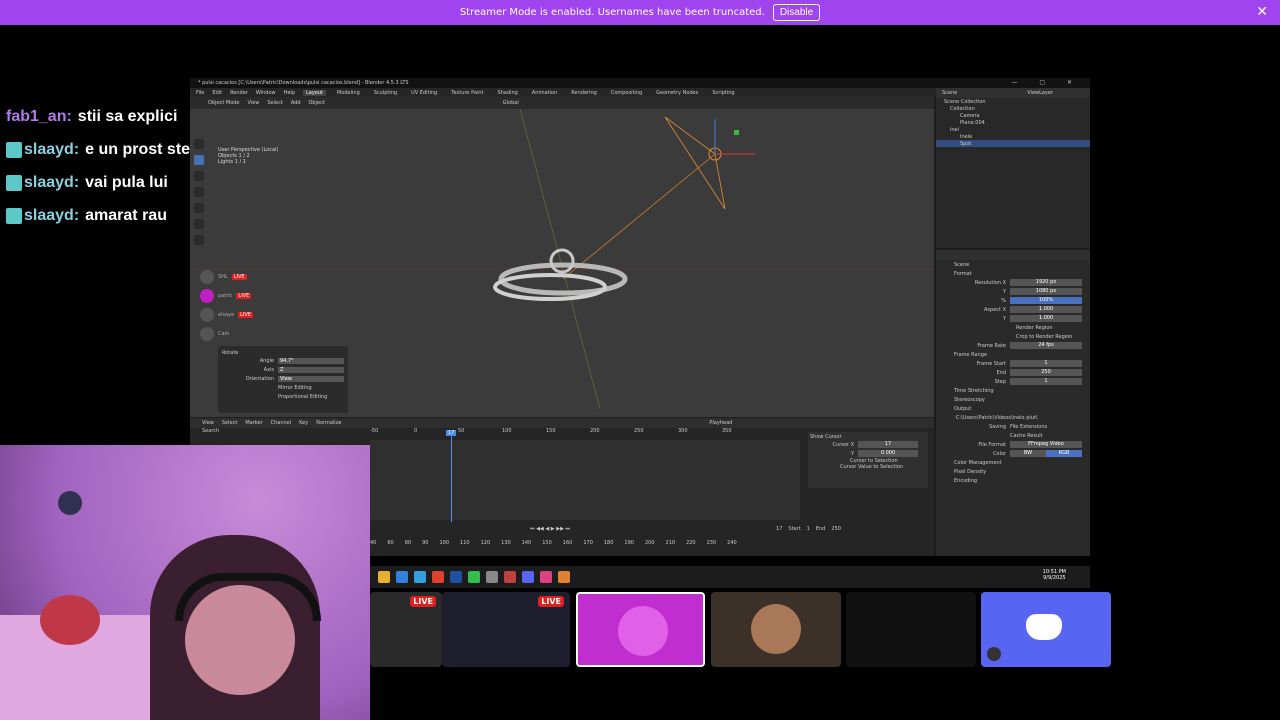 The height and width of the screenshot is (720, 1280). I want to click on frame-rate-dropdown: 24 fps, so click(1046, 345).